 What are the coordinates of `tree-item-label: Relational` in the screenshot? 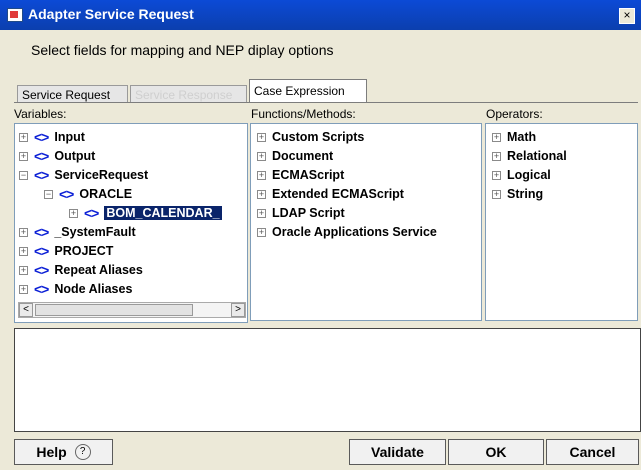 It's located at (537, 156).